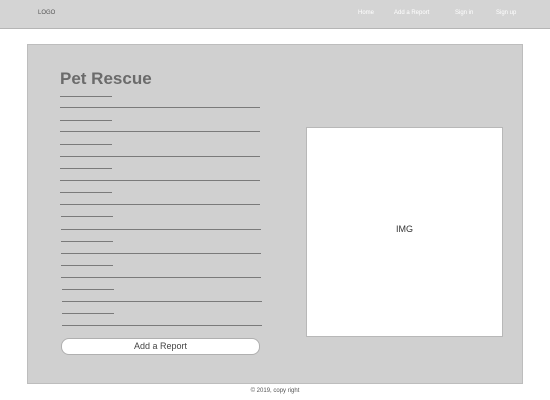 The image size is (550, 400). What do you see at coordinates (404, 229) in the screenshot?
I see `image-placeholder-label: IMG` at bounding box center [404, 229].